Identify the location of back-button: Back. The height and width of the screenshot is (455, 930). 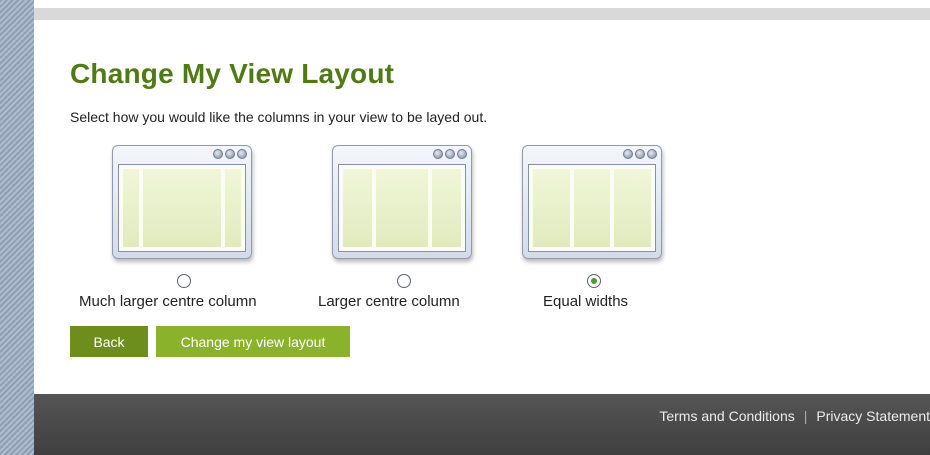
(109, 341).